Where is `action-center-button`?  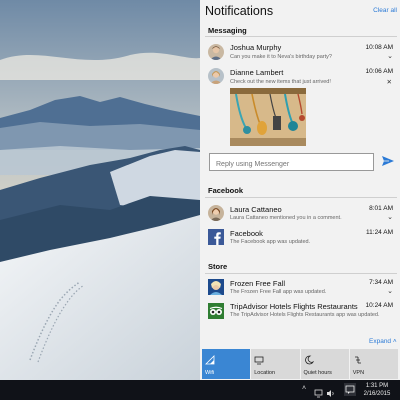
action-center-button is located at coordinates (350, 389).